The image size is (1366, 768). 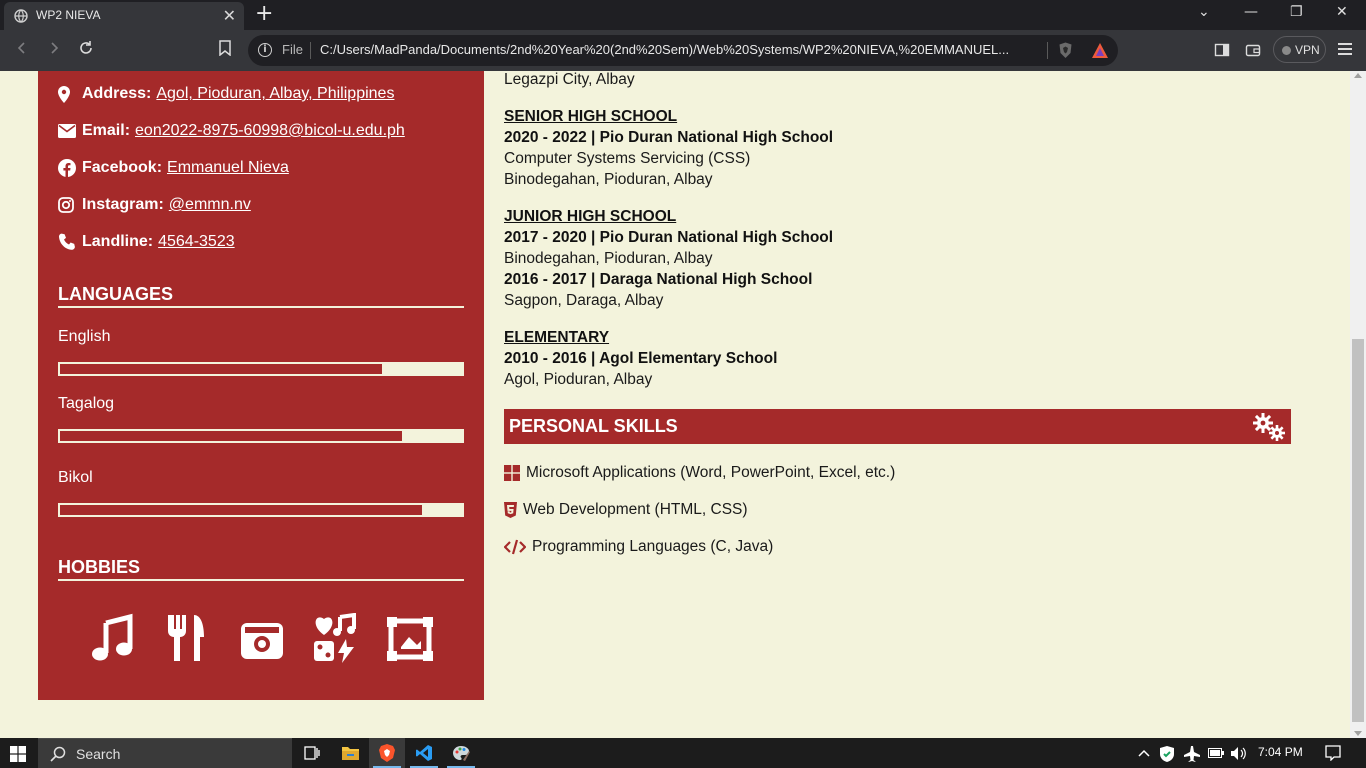 What do you see at coordinates (1280, 752) in the screenshot?
I see `system-clock: 7:04 PM` at bounding box center [1280, 752].